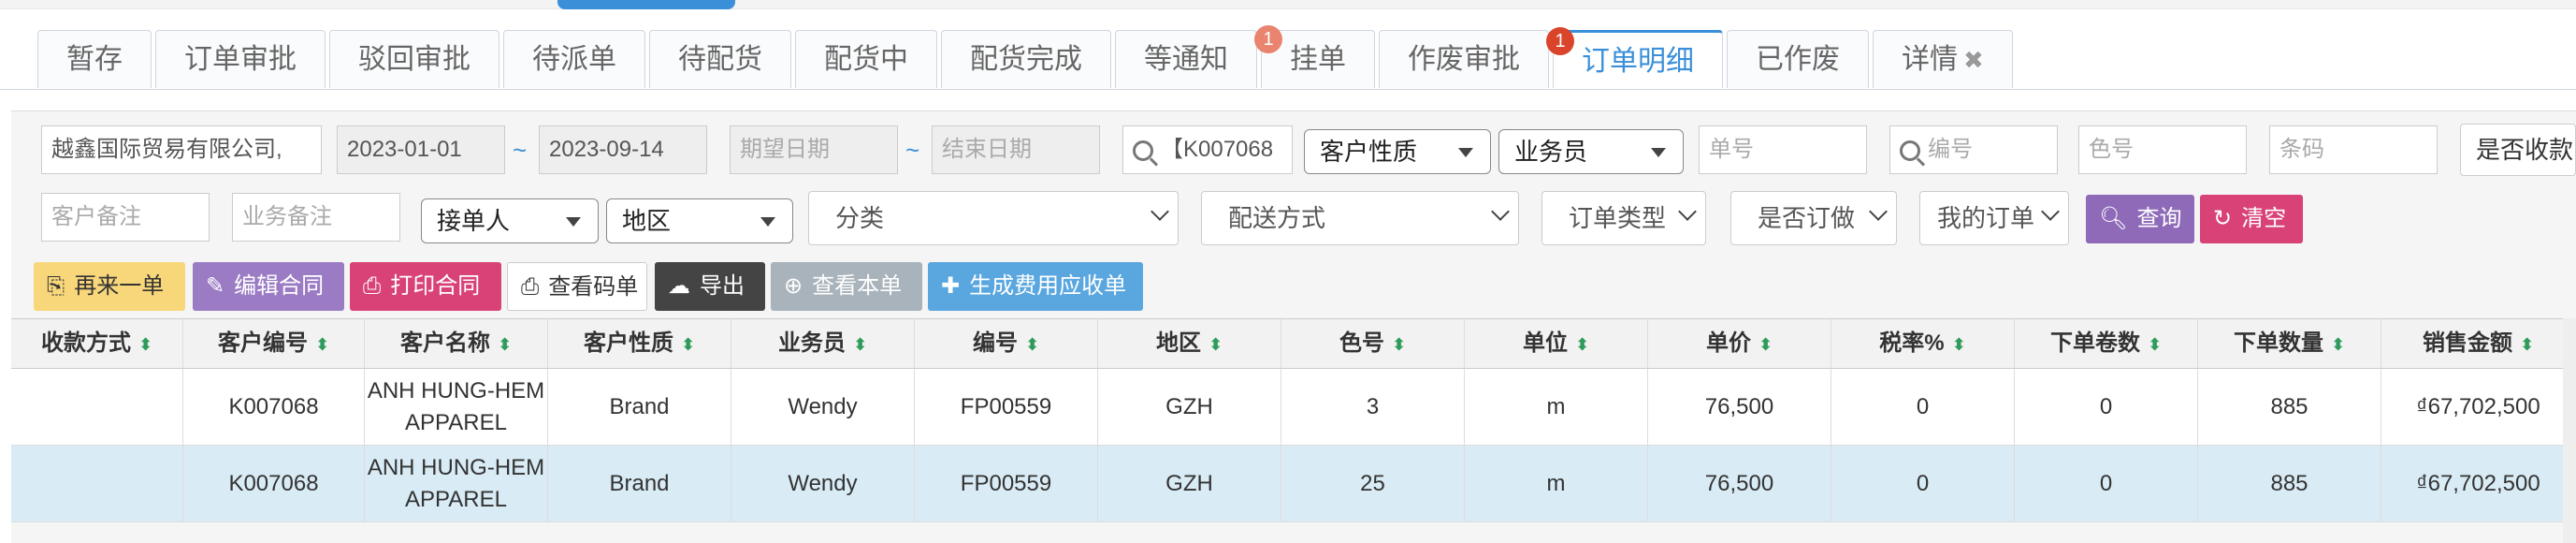  What do you see at coordinates (1464, 59) in the screenshot?
I see `tab-void-approval: 作废审批` at bounding box center [1464, 59].